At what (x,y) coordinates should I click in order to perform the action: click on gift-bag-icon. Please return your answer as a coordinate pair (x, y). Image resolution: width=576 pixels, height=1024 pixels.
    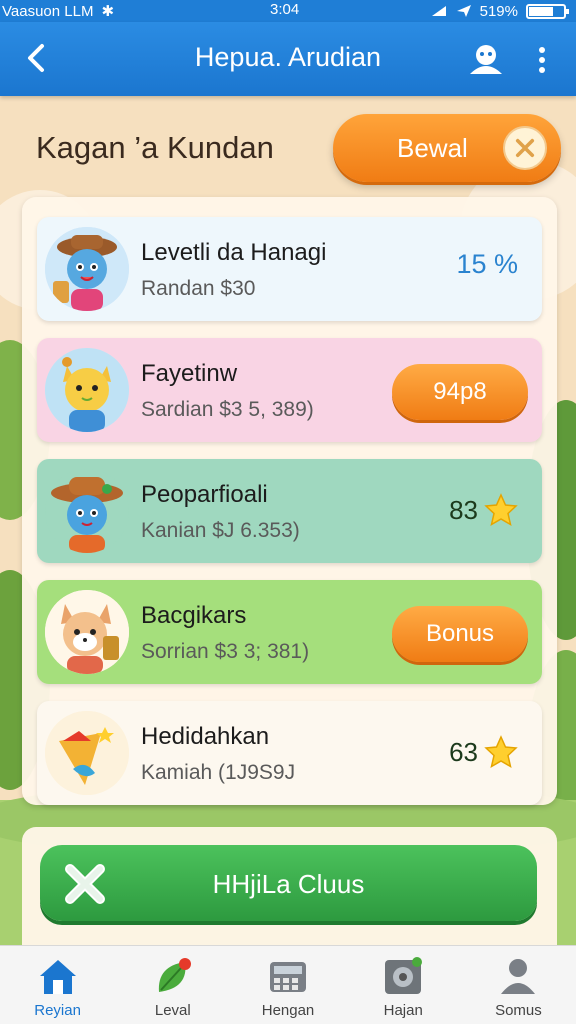
    Looking at the image, I should click on (87, 753).